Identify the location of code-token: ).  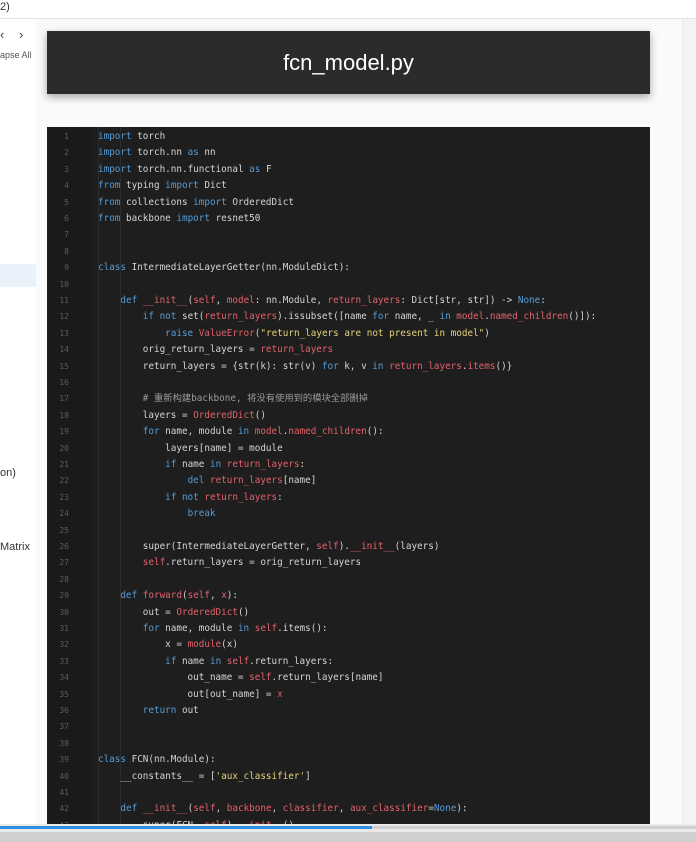
(487, 333).